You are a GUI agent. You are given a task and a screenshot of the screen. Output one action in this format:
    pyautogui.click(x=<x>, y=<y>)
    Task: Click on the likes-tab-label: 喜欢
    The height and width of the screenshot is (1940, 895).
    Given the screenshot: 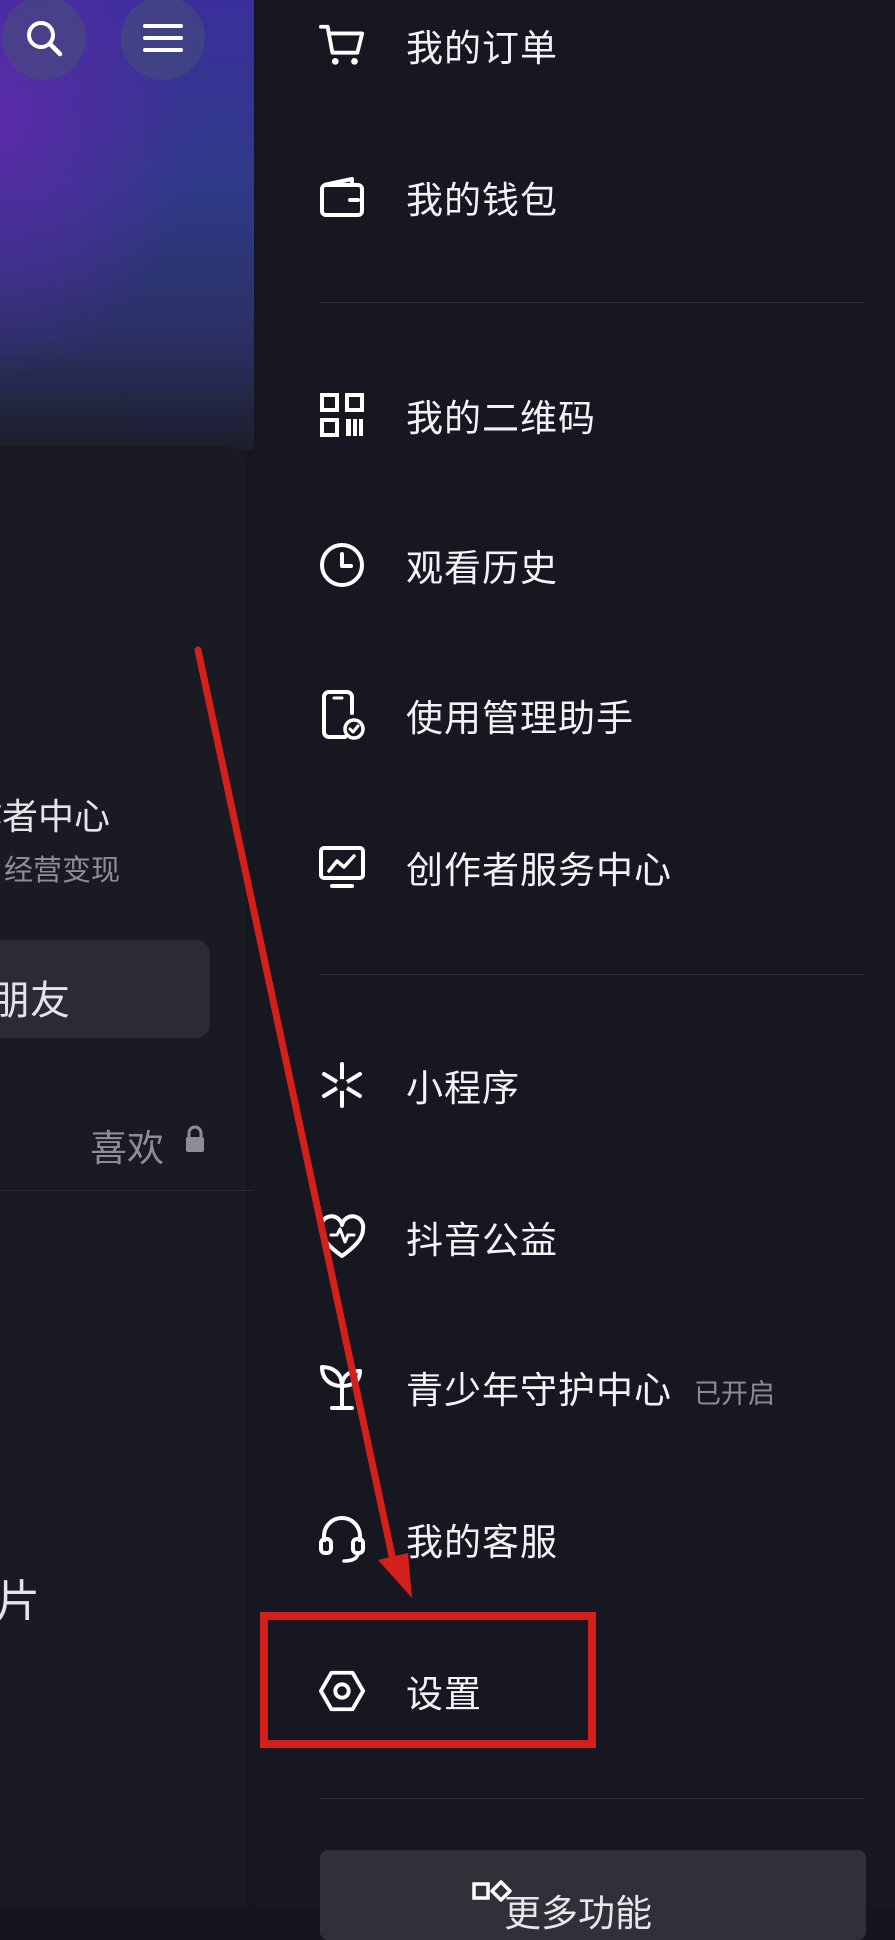 What is the action you would take?
    pyautogui.click(x=127, y=1145)
    